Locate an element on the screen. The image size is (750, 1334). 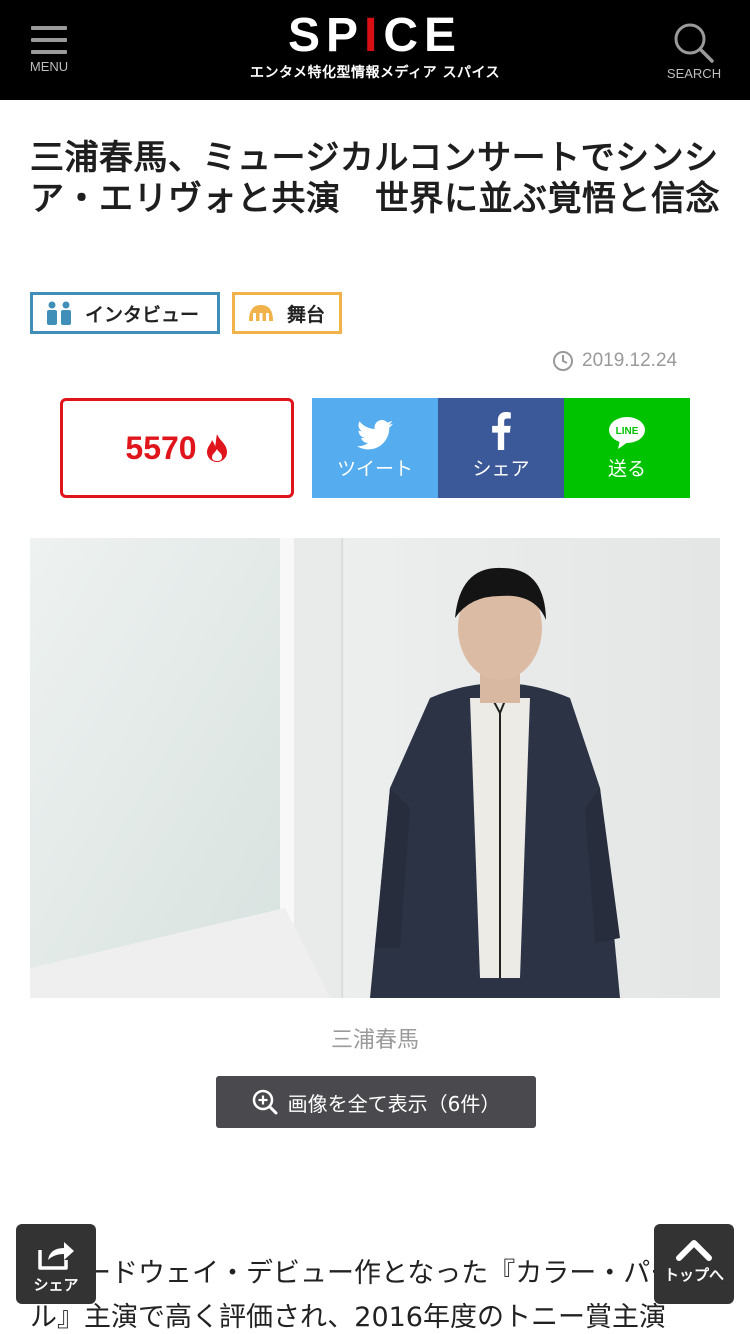
facebook-share-button: シェア is located at coordinates (501, 448).